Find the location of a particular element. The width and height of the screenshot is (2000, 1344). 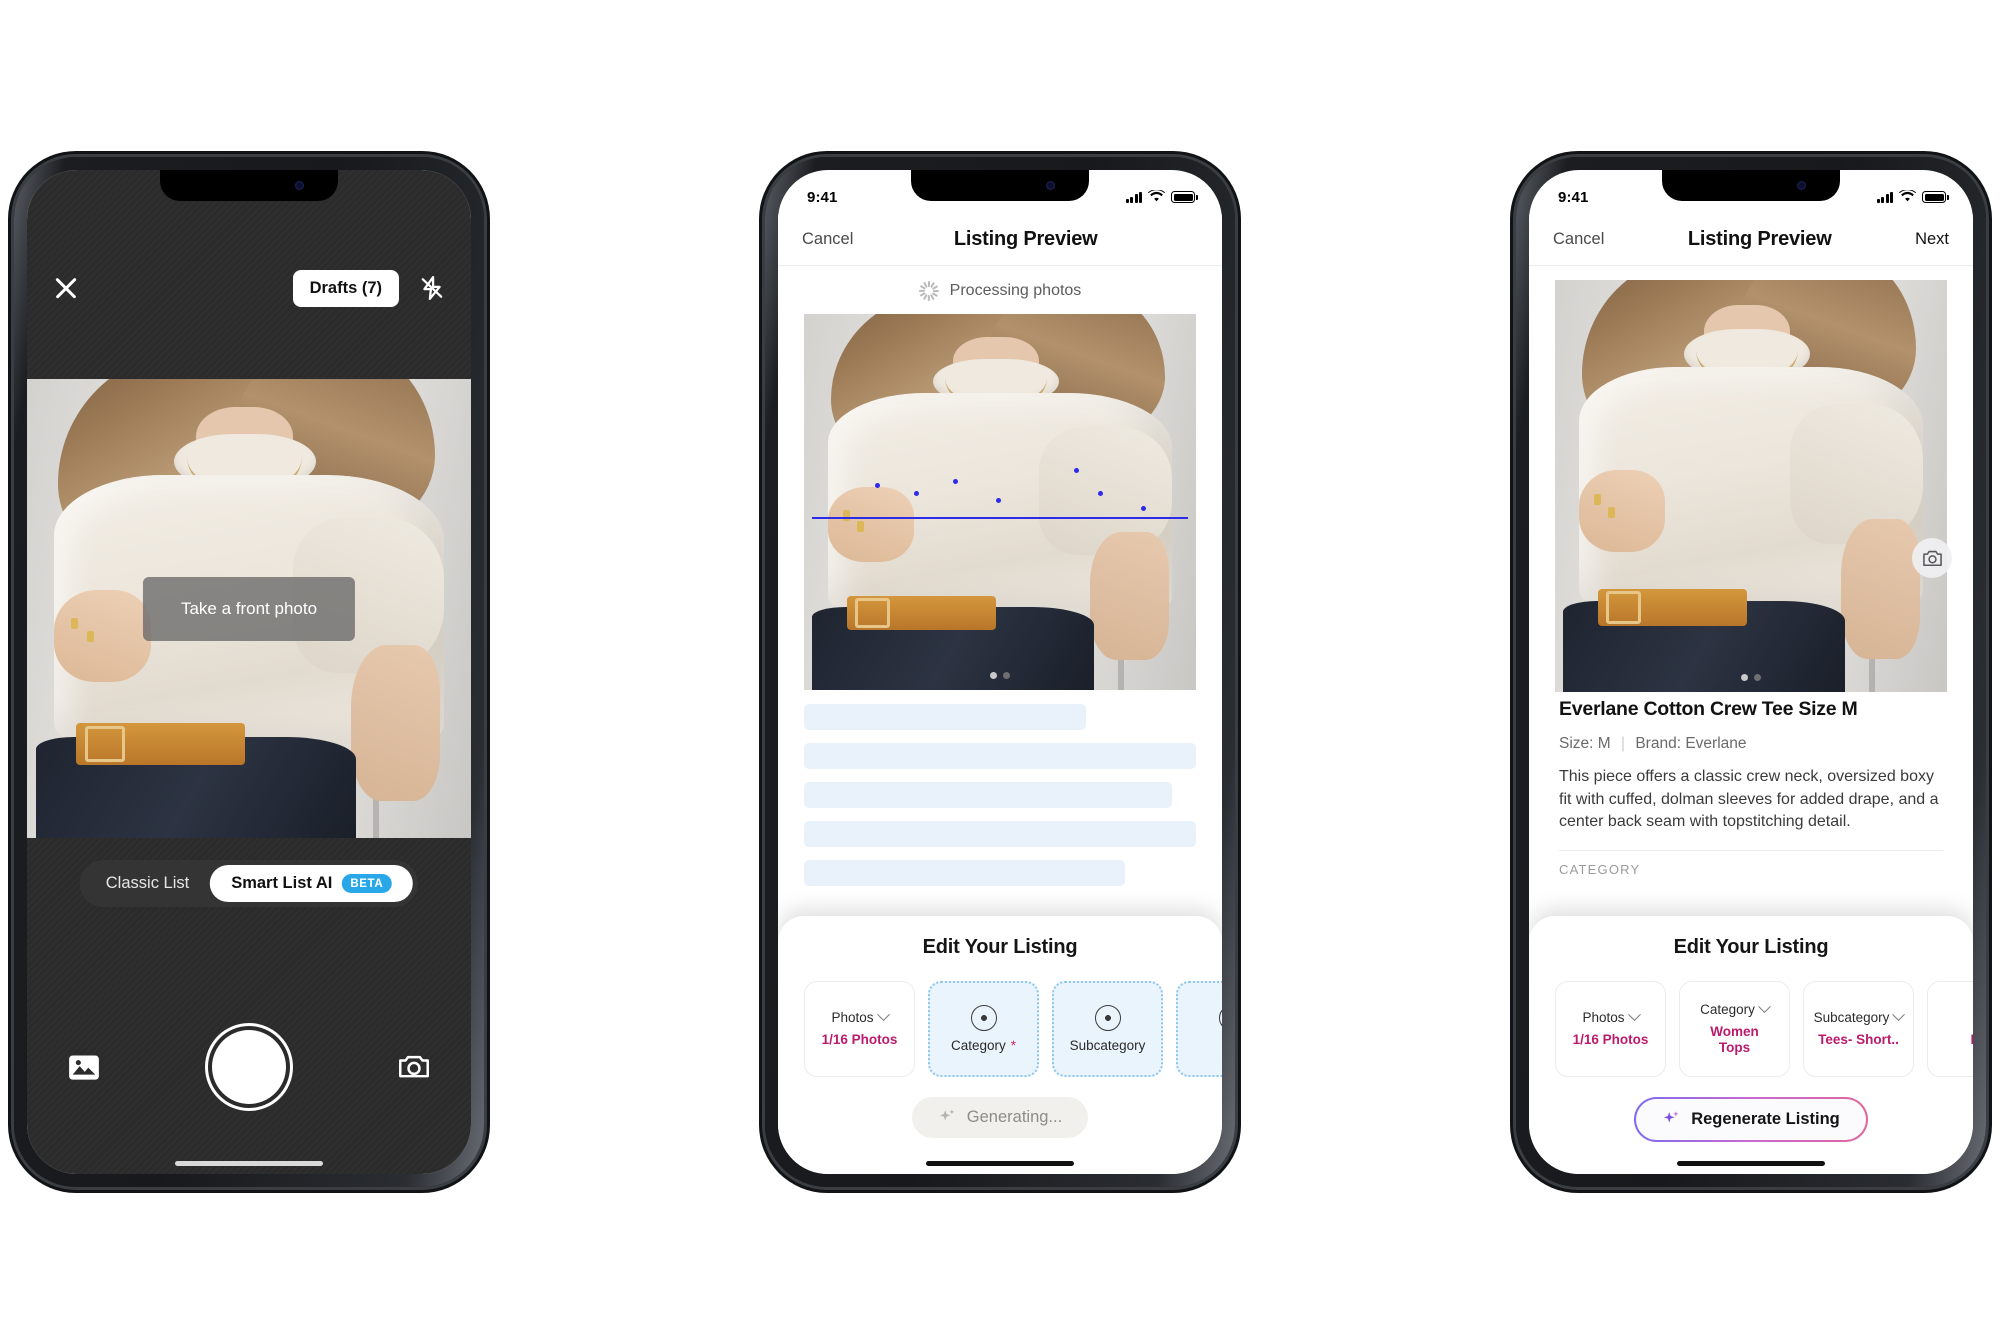

chip-category-label: Category is located at coordinates (978, 1045).